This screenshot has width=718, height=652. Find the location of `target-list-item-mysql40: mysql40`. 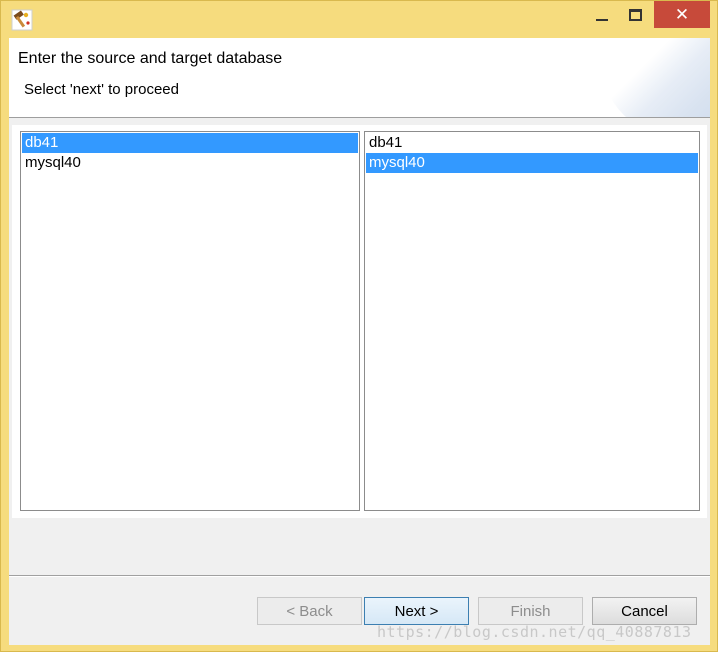

target-list-item-mysql40: mysql40 is located at coordinates (532, 163).